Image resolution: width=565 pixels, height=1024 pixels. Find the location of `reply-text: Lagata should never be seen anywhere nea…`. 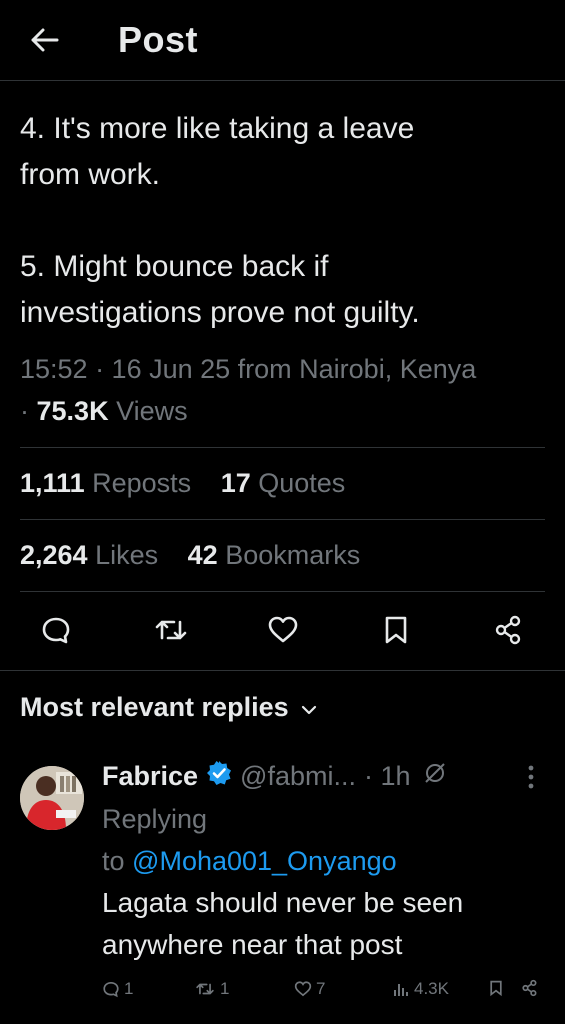

reply-text: Lagata should never be seen anywhere nea… is located at coordinates (283, 923).